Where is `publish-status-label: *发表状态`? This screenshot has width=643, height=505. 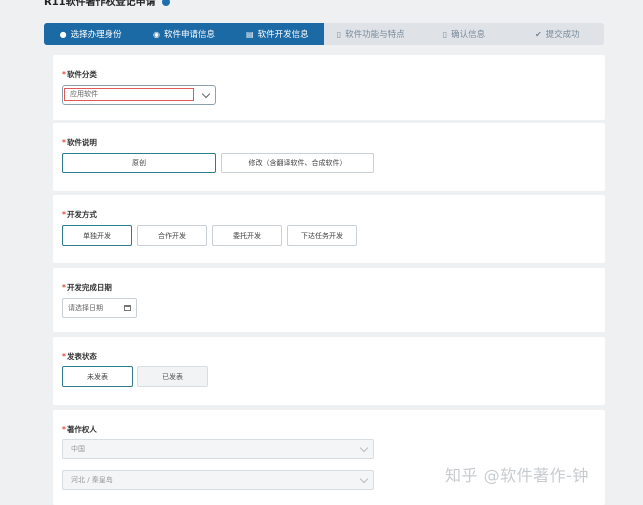
publish-status-label: *发表状态 is located at coordinates (79, 356).